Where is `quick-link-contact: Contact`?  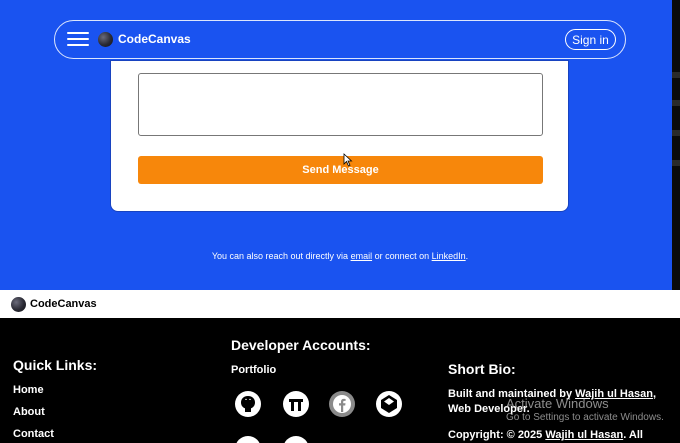
quick-link-contact: Contact is located at coordinates (33, 434).